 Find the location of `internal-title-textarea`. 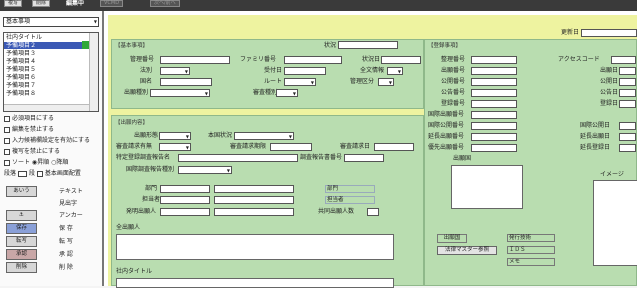

internal-title-textarea is located at coordinates (255, 283).